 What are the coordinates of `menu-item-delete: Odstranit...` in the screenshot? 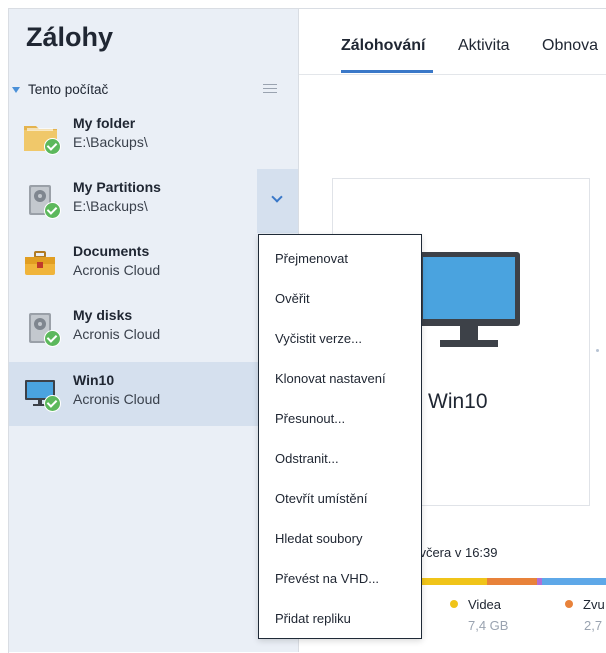 It's located at (307, 458).